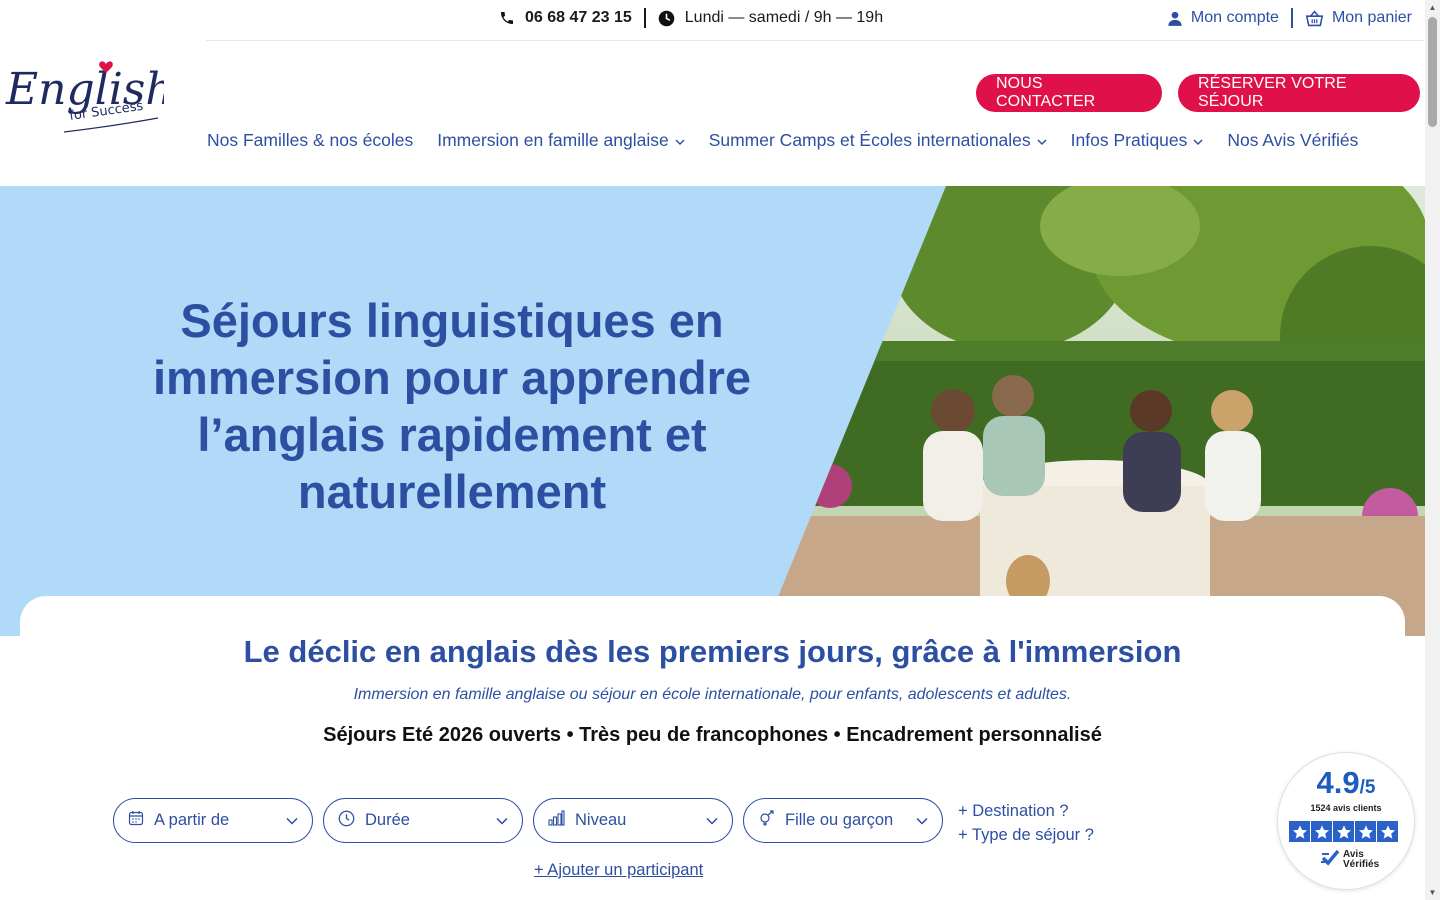 The width and height of the screenshot is (1440, 900). I want to click on bar-chart-icon, so click(556, 820).